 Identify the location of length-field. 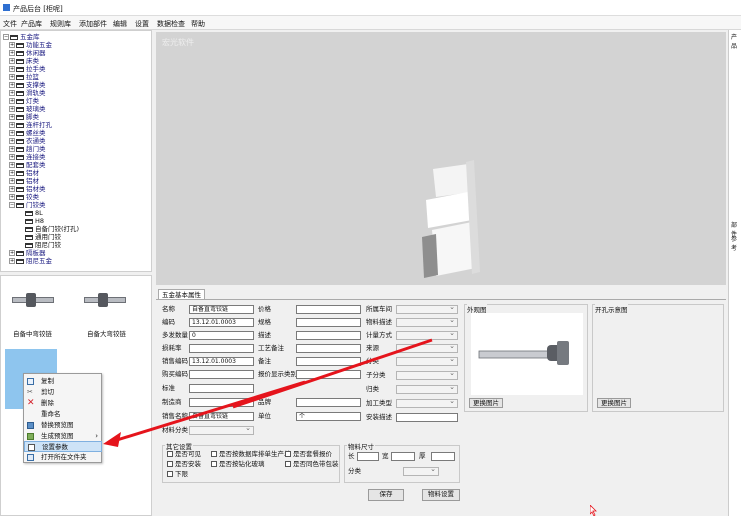
(368, 456).